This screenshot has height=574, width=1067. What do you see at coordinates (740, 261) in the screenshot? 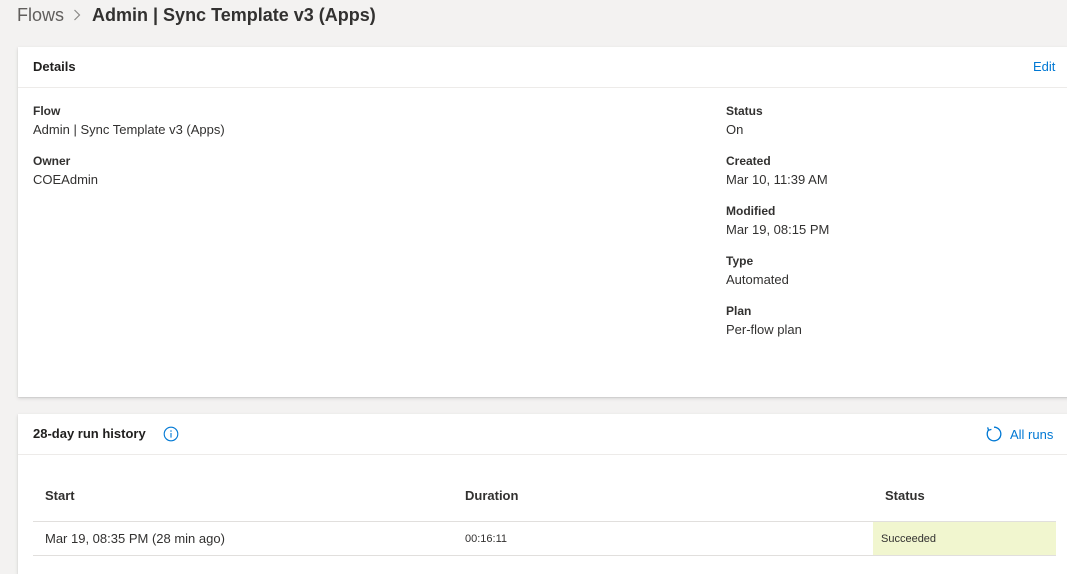
I see `field-type-label: Type` at bounding box center [740, 261].